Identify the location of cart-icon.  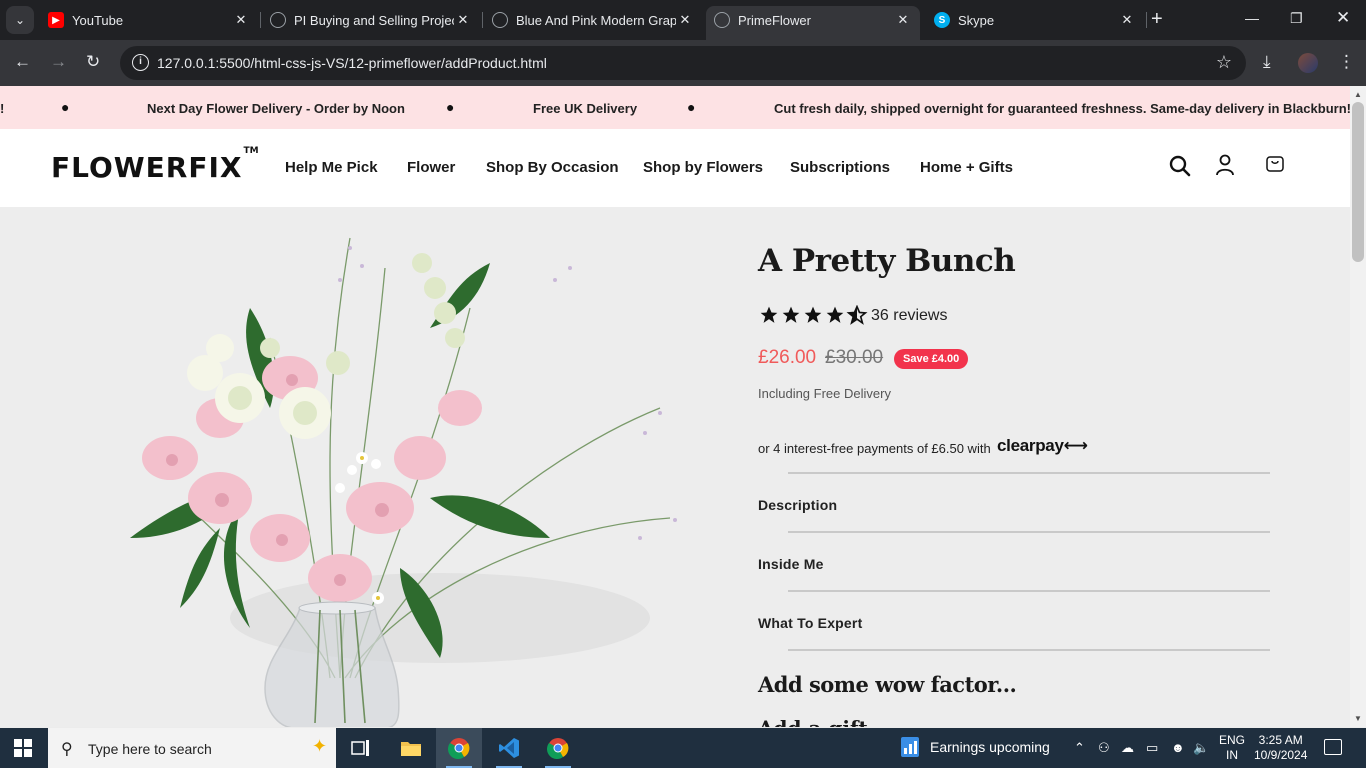
(1275, 163).